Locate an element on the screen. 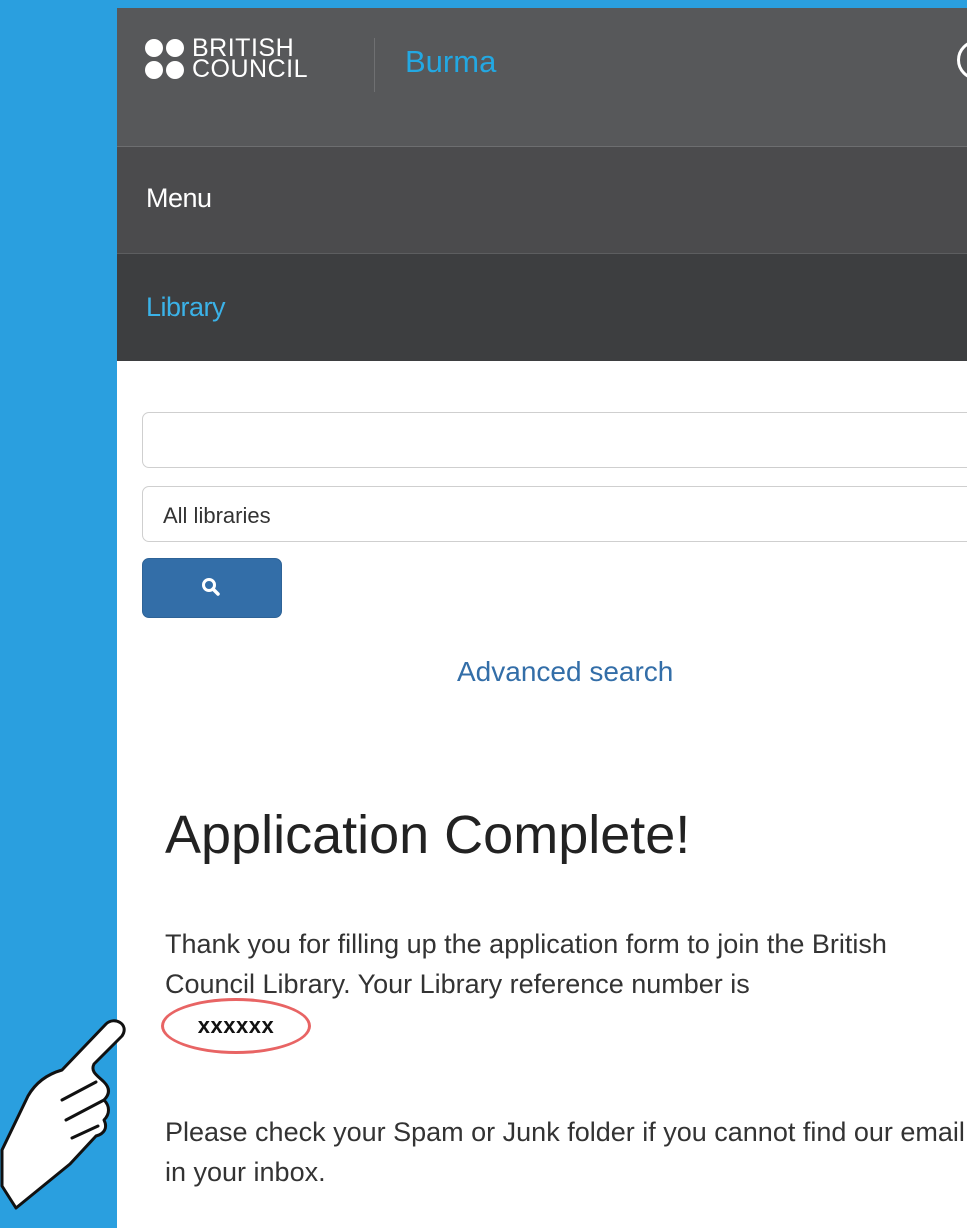  british-council-logo: BRITISH COUNCIL is located at coordinates (227, 58).